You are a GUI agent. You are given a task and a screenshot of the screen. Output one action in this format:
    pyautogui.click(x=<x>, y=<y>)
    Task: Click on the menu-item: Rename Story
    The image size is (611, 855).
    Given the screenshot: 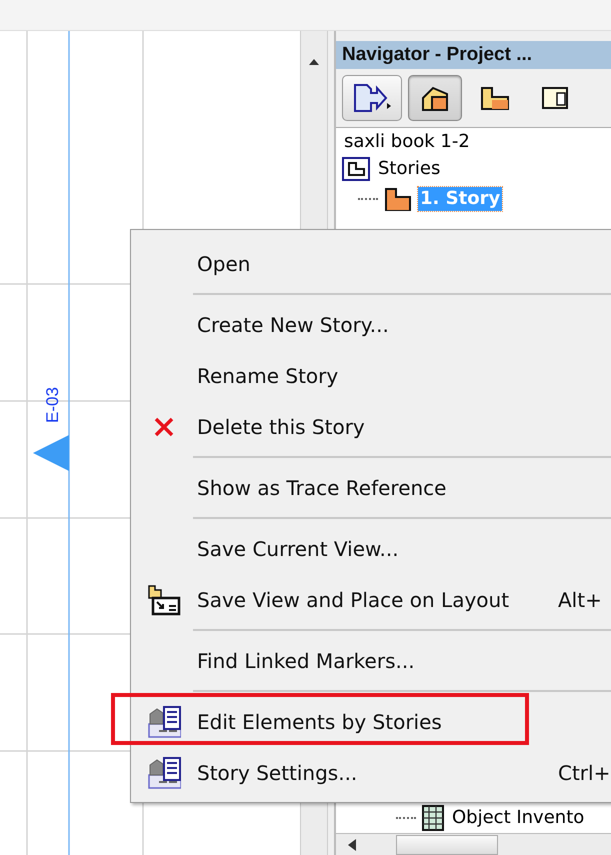 What is the action you would take?
    pyautogui.click(x=267, y=376)
    